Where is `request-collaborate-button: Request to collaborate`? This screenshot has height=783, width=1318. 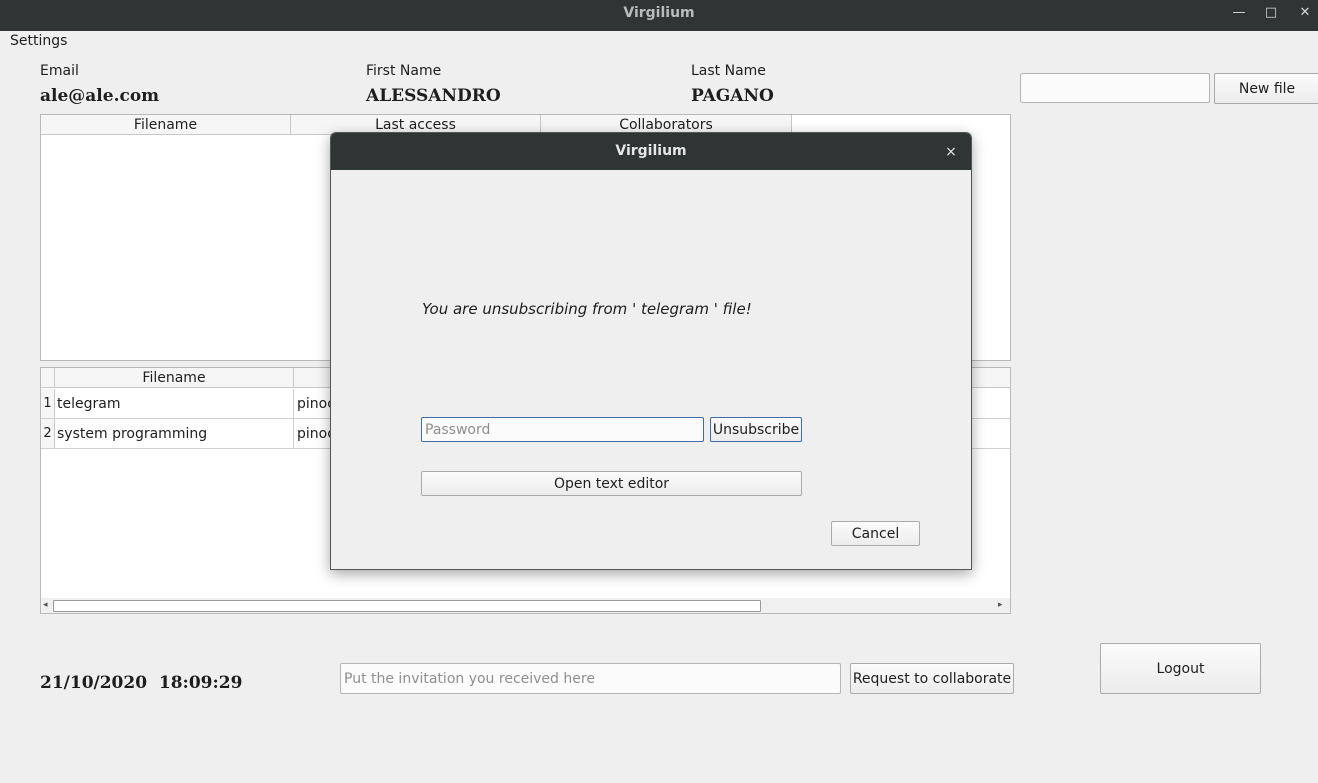
request-collaborate-button: Request to collaborate is located at coordinates (932, 678).